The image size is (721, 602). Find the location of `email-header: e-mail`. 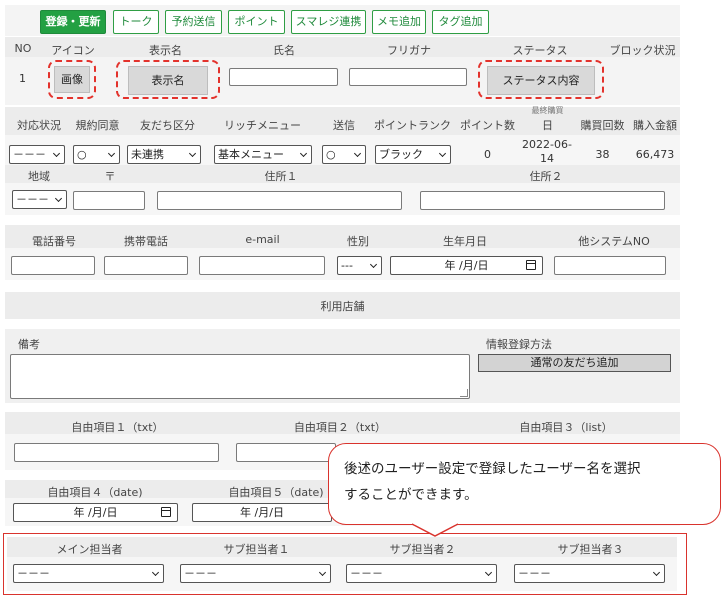

email-header: e-mail is located at coordinates (262, 239).